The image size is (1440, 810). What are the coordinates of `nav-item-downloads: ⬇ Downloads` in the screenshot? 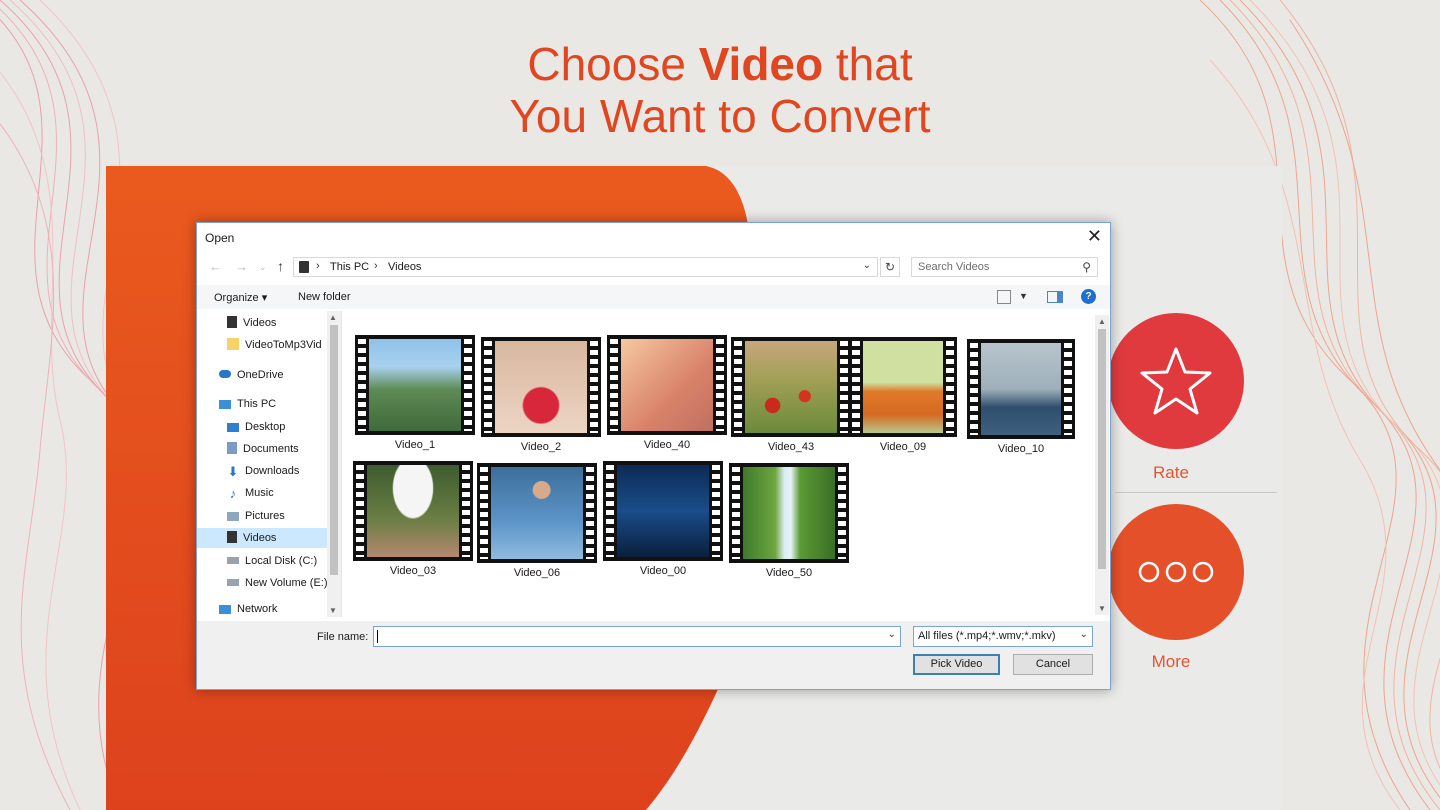 It's located at (277, 471).